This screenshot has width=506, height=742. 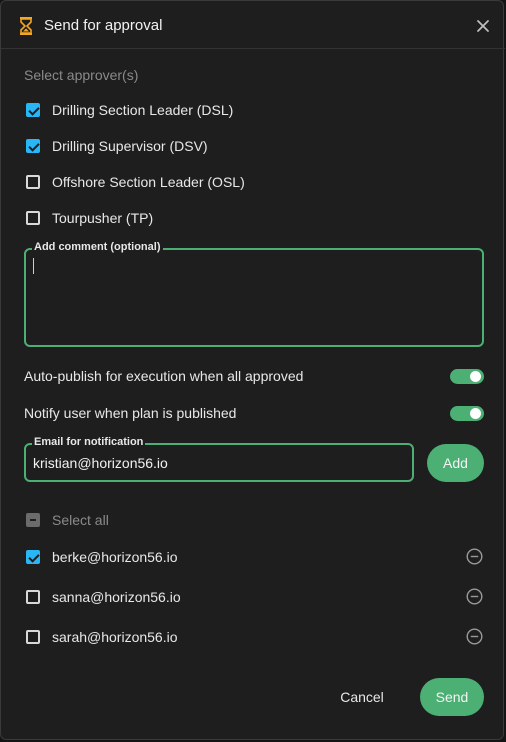 What do you see at coordinates (89, 442) in the screenshot?
I see `email-field-label: Email for notification` at bounding box center [89, 442].